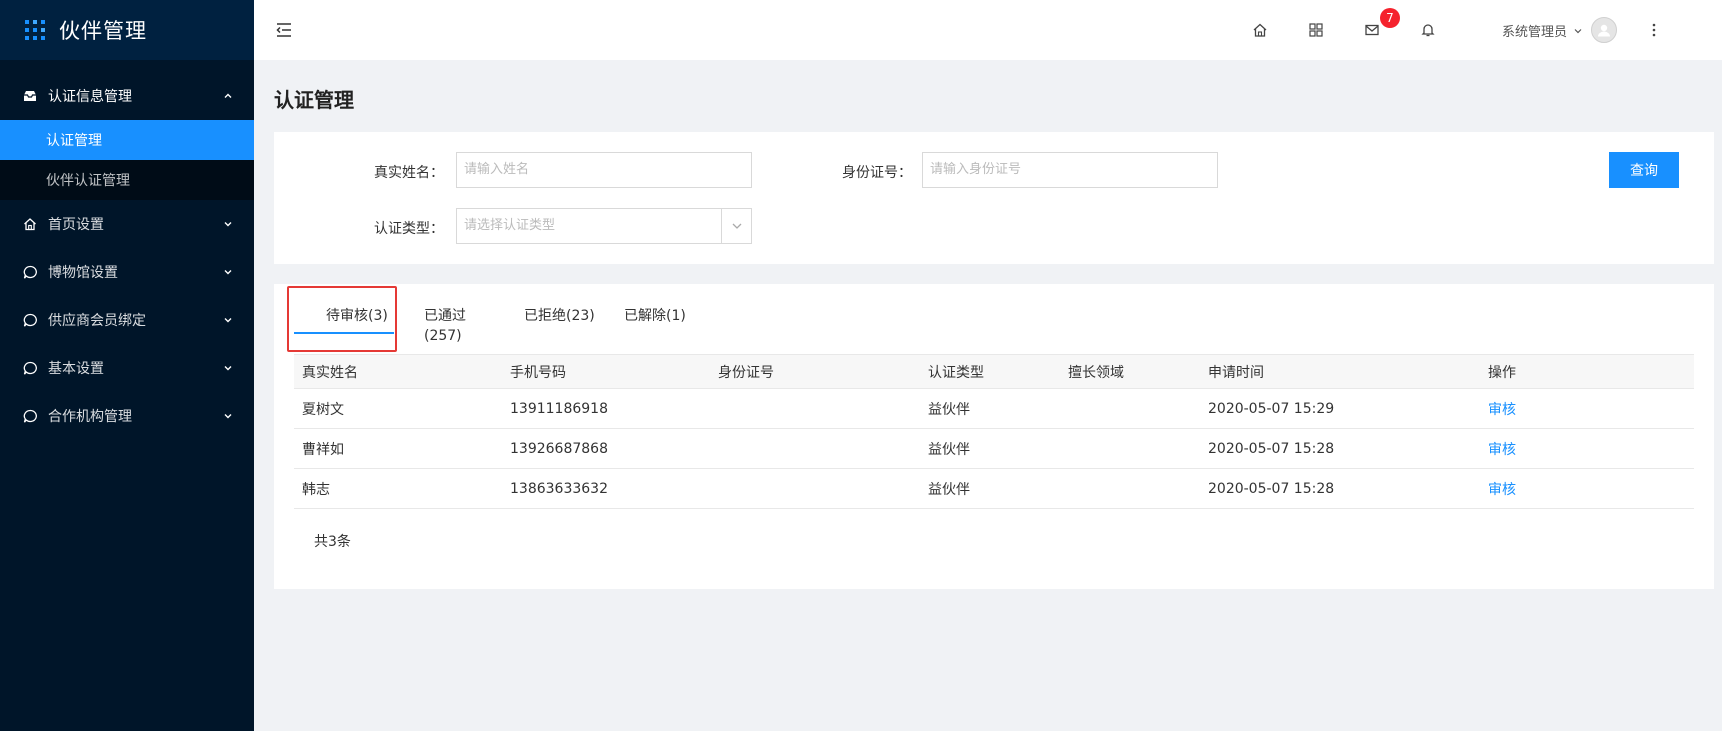  I want to click on menu-label: 首页设置, so click(76, 225).